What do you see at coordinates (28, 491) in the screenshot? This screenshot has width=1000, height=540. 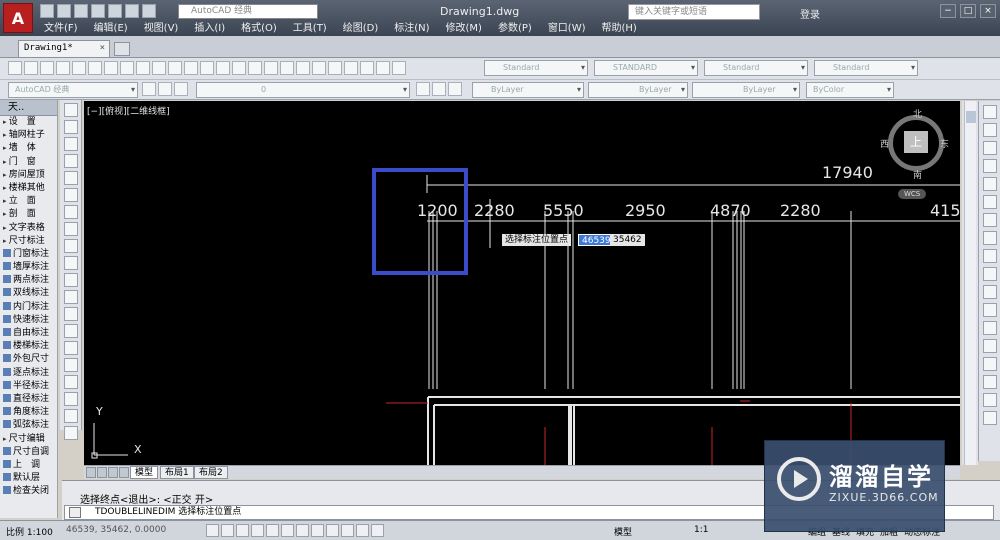 I see `screen-menu-item: 检查关闭` at bounding box center [28, 491].